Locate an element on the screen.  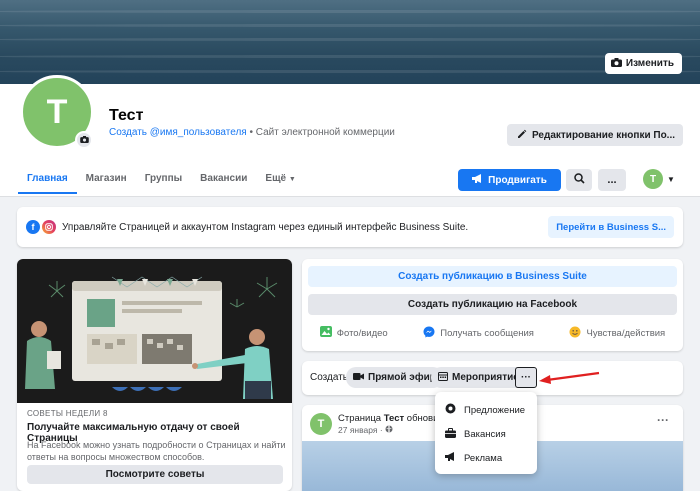
facebook-icon: f is located at coordinates (33, 227).